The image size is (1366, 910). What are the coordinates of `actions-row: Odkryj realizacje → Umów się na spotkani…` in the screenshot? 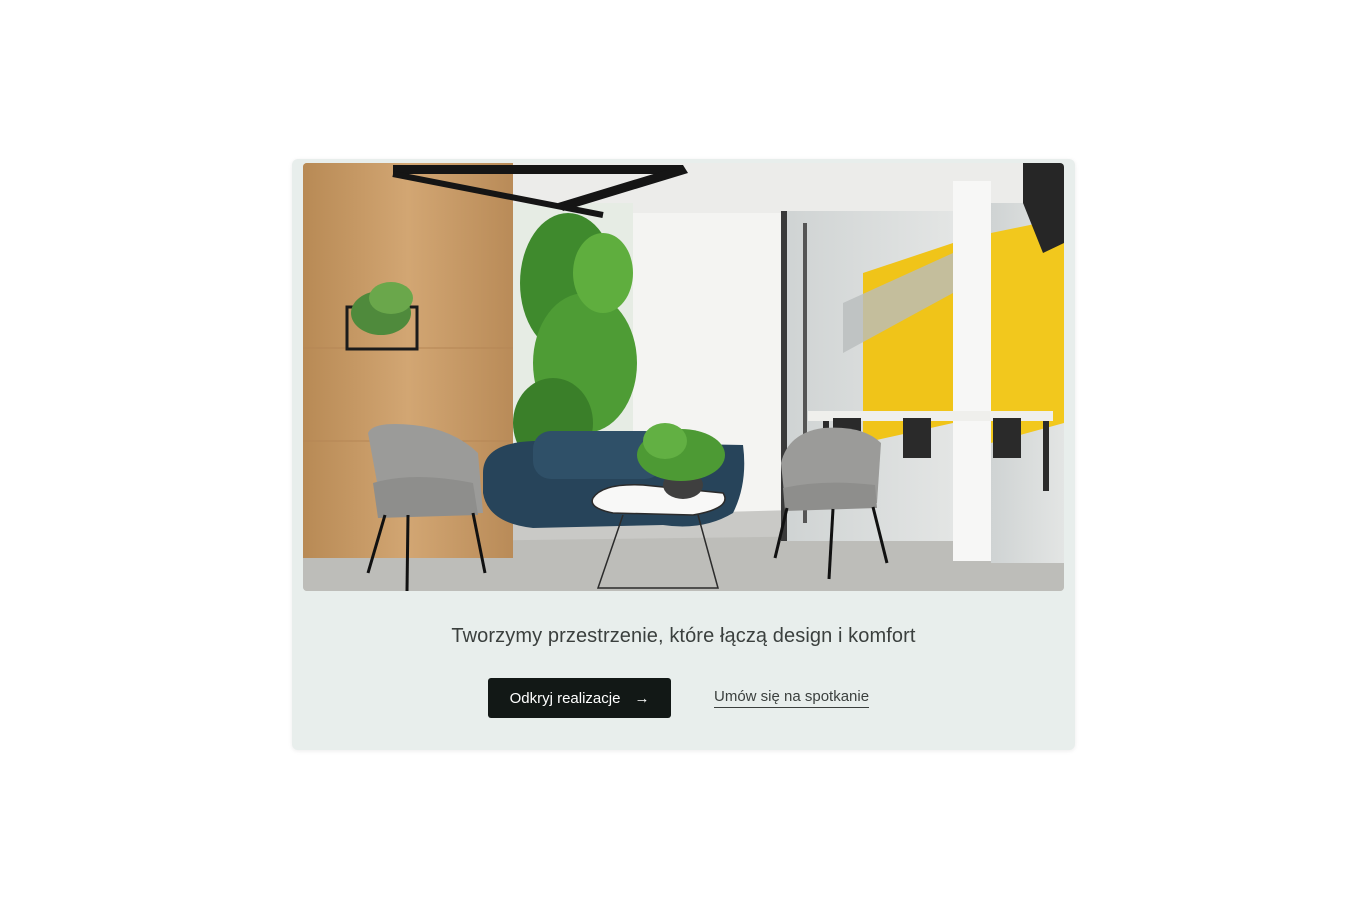 It's located at (683, 698).